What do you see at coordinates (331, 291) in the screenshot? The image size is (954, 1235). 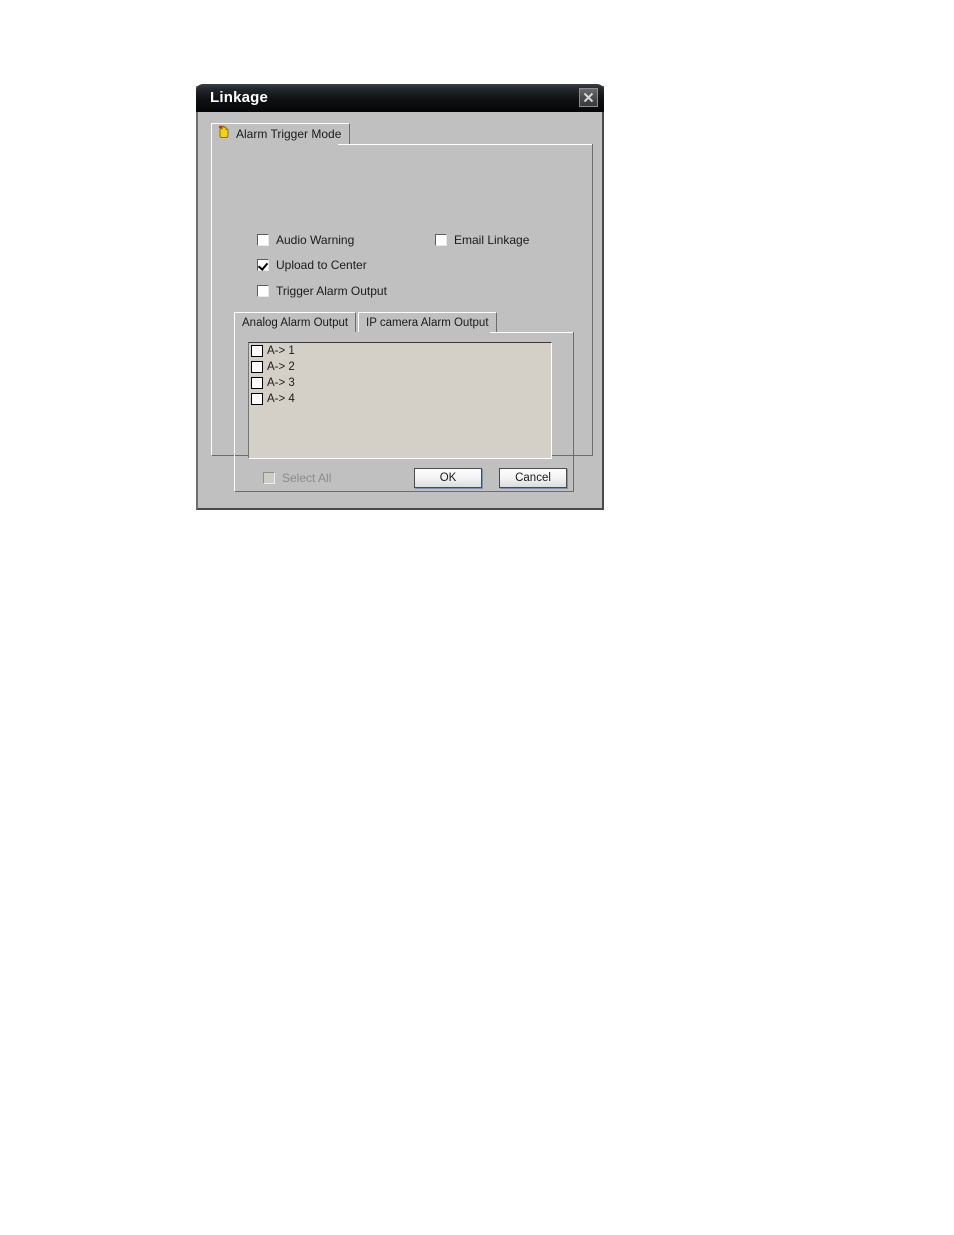 I see `checkbox-label: Trigger Alarm Output` at bounding box center [331, 291].